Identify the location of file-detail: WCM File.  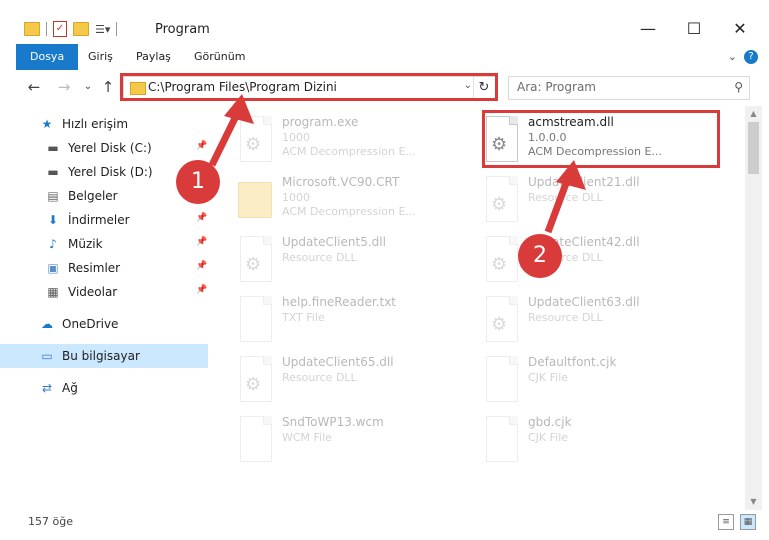
(307, 437).